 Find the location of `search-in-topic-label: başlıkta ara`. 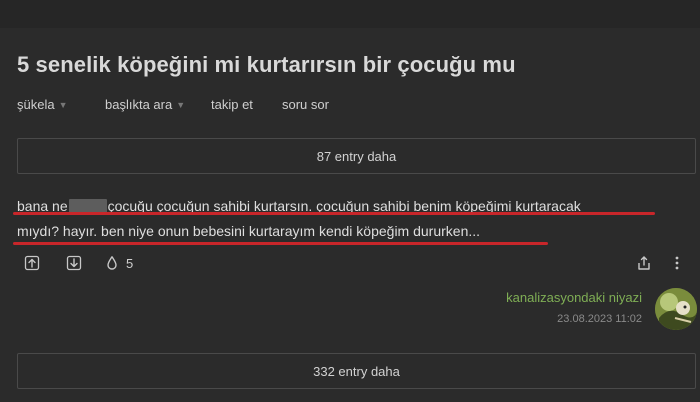

search-in-topic-label: başlıkta ara is located at coordinates (139, 104).